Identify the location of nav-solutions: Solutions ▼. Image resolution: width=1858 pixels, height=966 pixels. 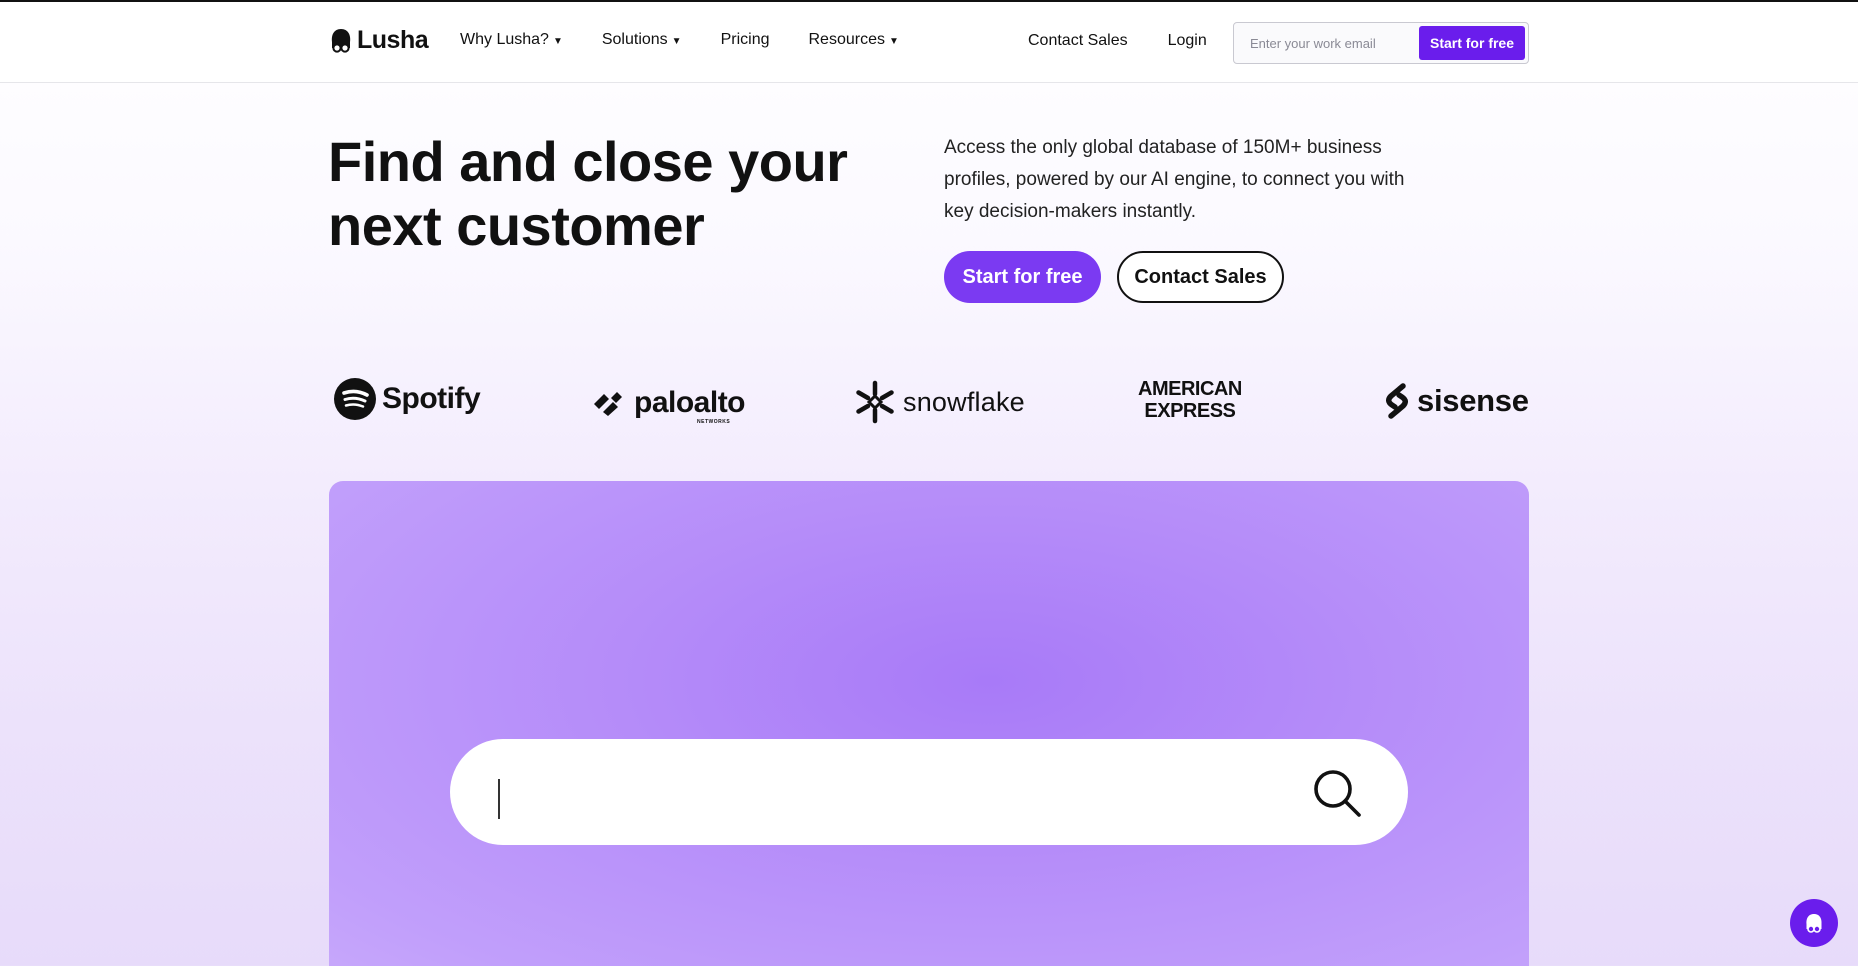
(642, 40).